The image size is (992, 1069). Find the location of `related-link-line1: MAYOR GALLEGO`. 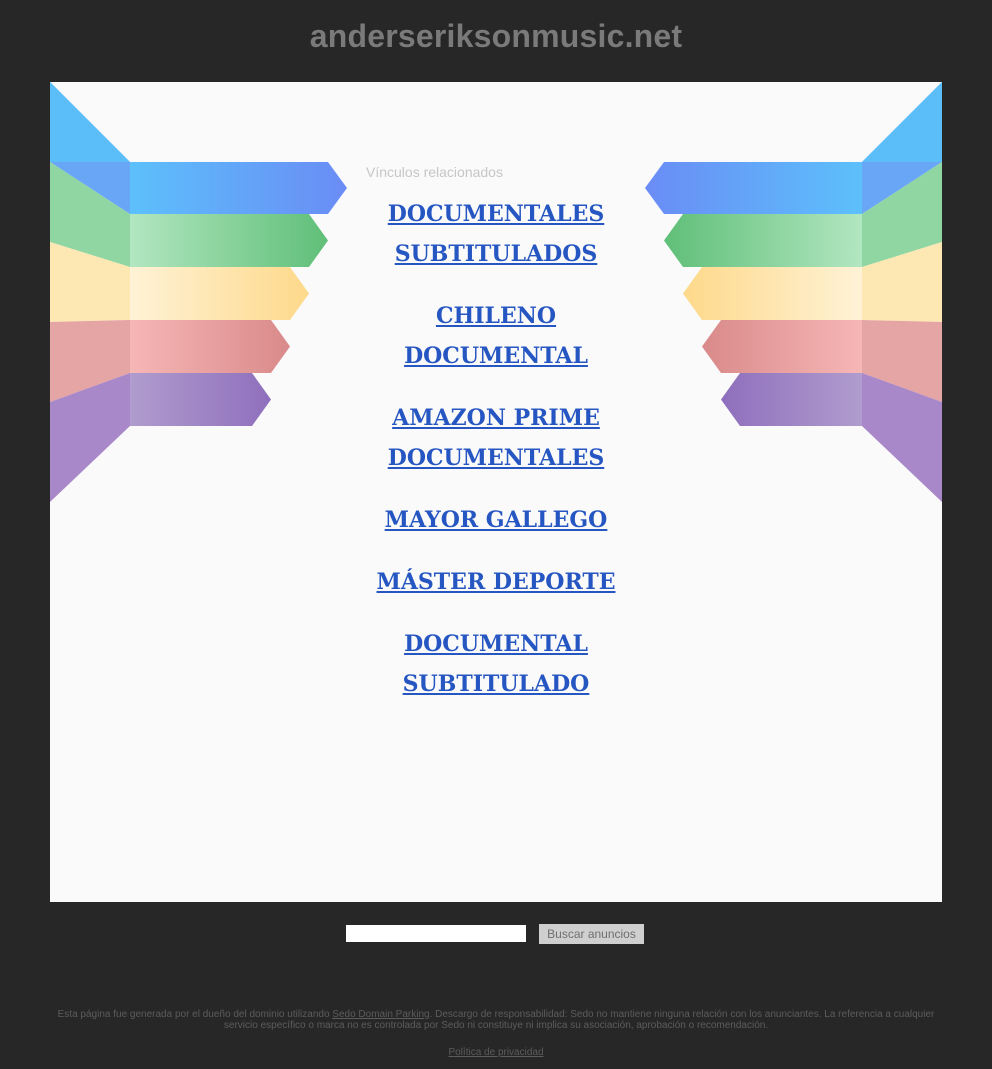

related-link-line1: MAYOR GALLEGO is located at coordinates (496, 520).